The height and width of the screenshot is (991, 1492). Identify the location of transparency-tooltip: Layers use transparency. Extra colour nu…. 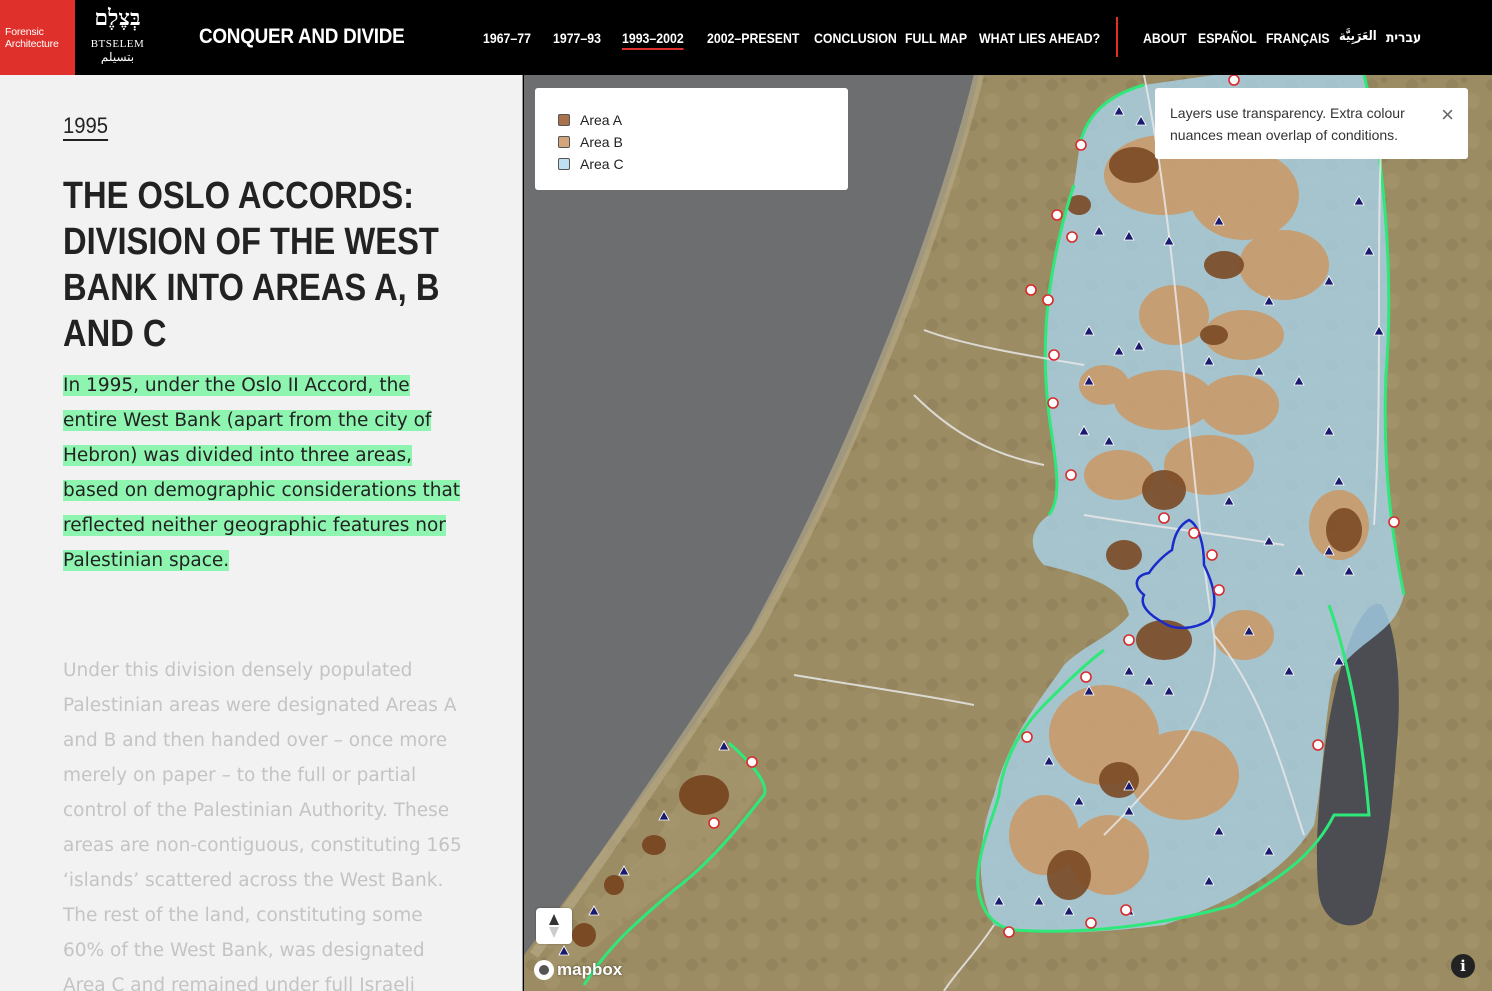
(1311, 123).